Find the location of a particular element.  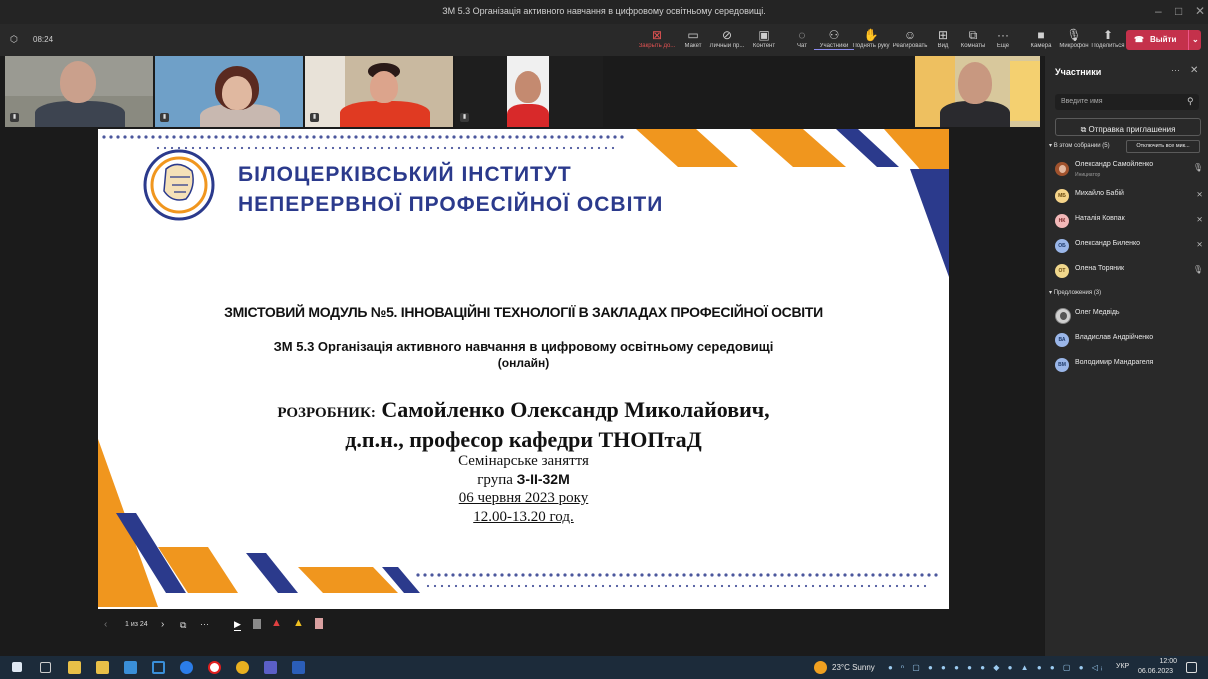

participant-row: ОТ Олена Торяник 🎙 is located at coordinates (1130, 271).